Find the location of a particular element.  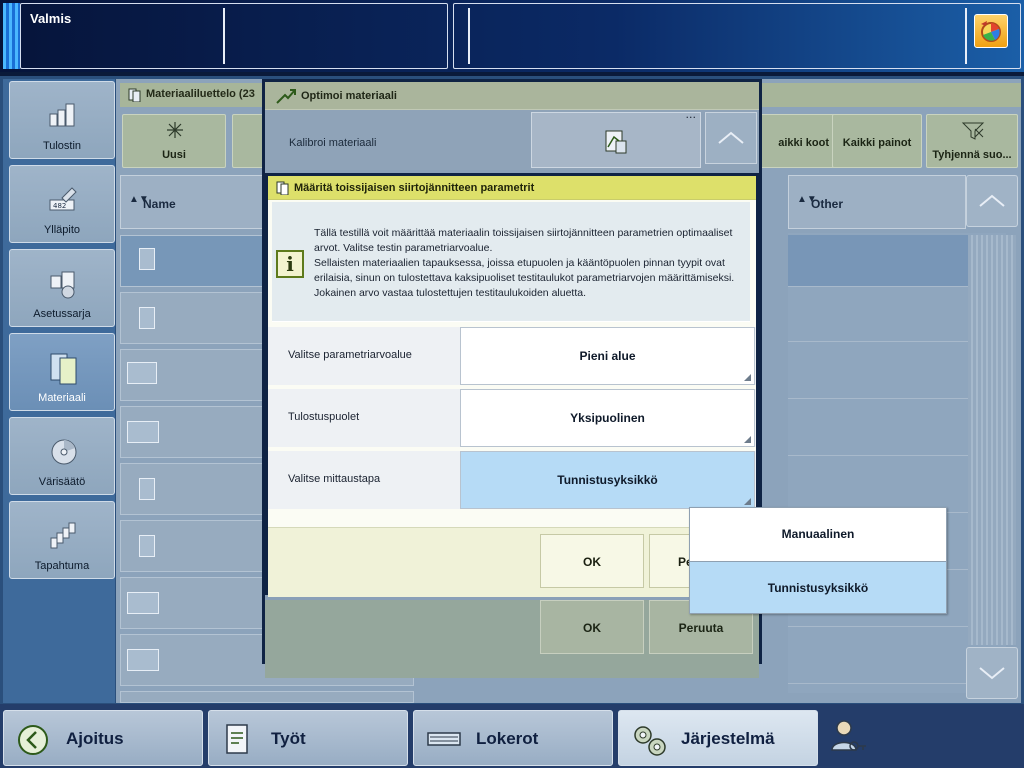

sidebar-item-label: Materiaali is located at coordinates (62, 398).